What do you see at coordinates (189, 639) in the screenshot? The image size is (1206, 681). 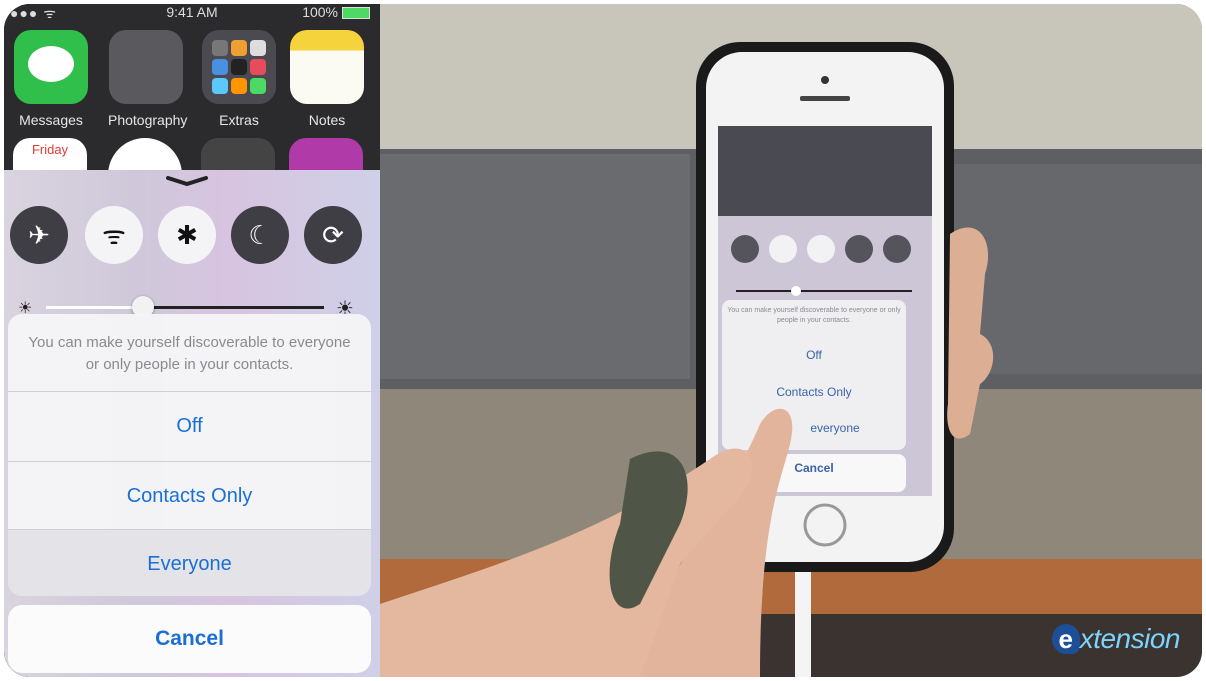 I see `cancel-button: Cancel` at bounding box center [189, 639].